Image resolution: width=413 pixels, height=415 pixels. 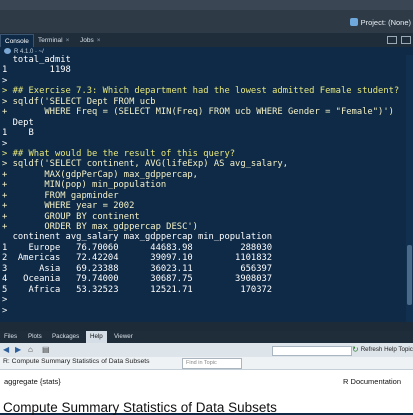 I want to click on refresh-label: Refresh Help Topic, so click(x=386, y=349).